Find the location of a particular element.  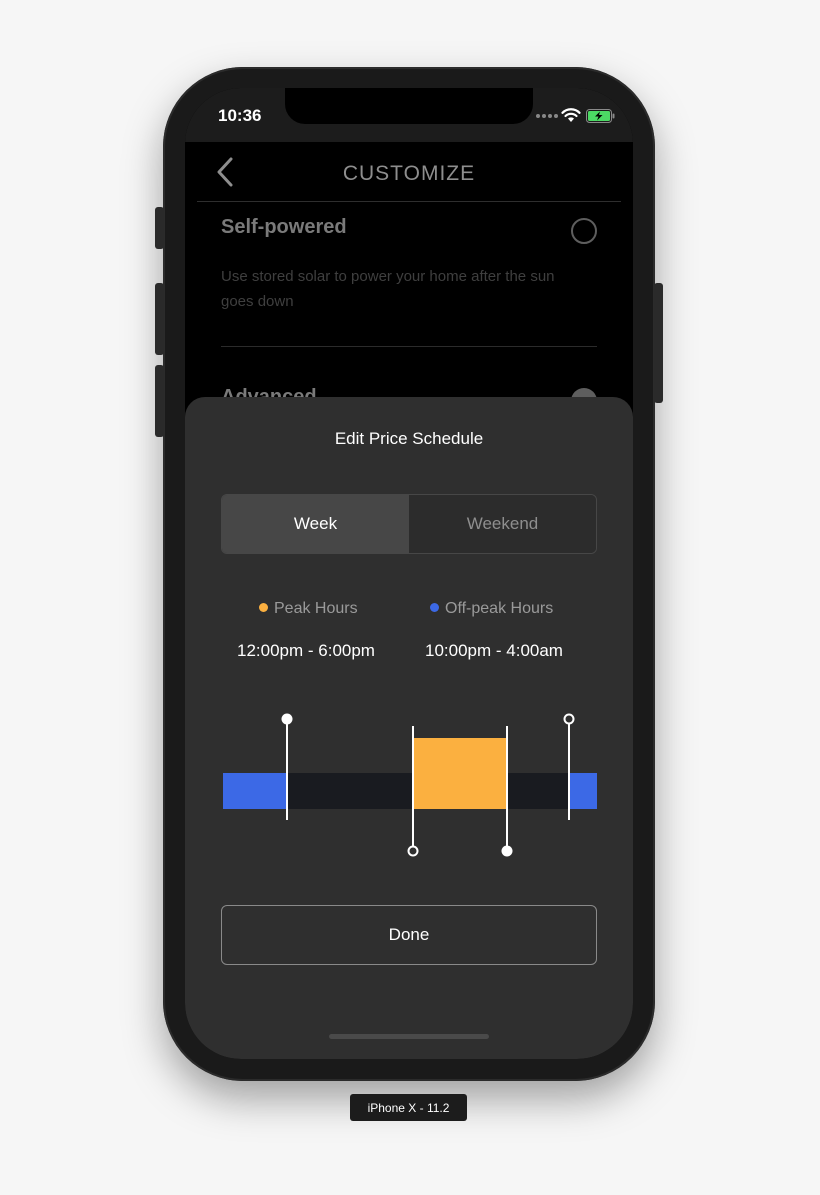

tab-week: Week is located at coordinates (315, 524).